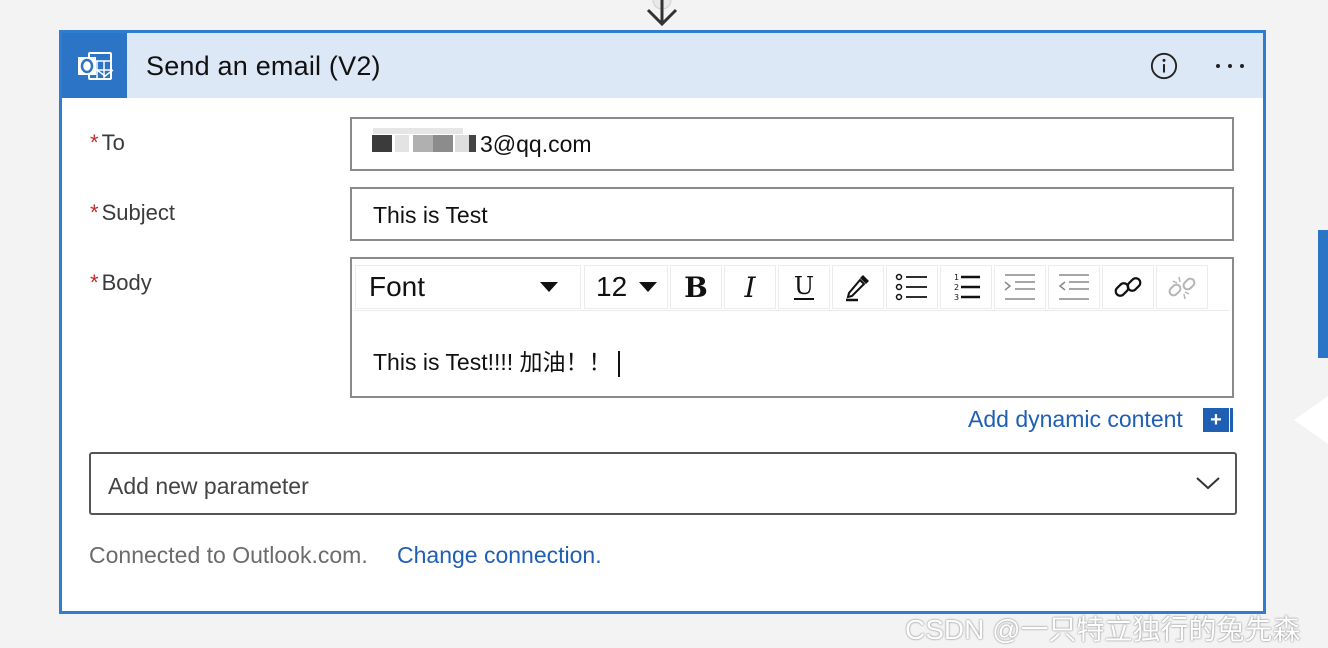 This screenshot has width=1328, height=648. I want to click on connection-status: Connected to Outlook.com., so click(228, 555).